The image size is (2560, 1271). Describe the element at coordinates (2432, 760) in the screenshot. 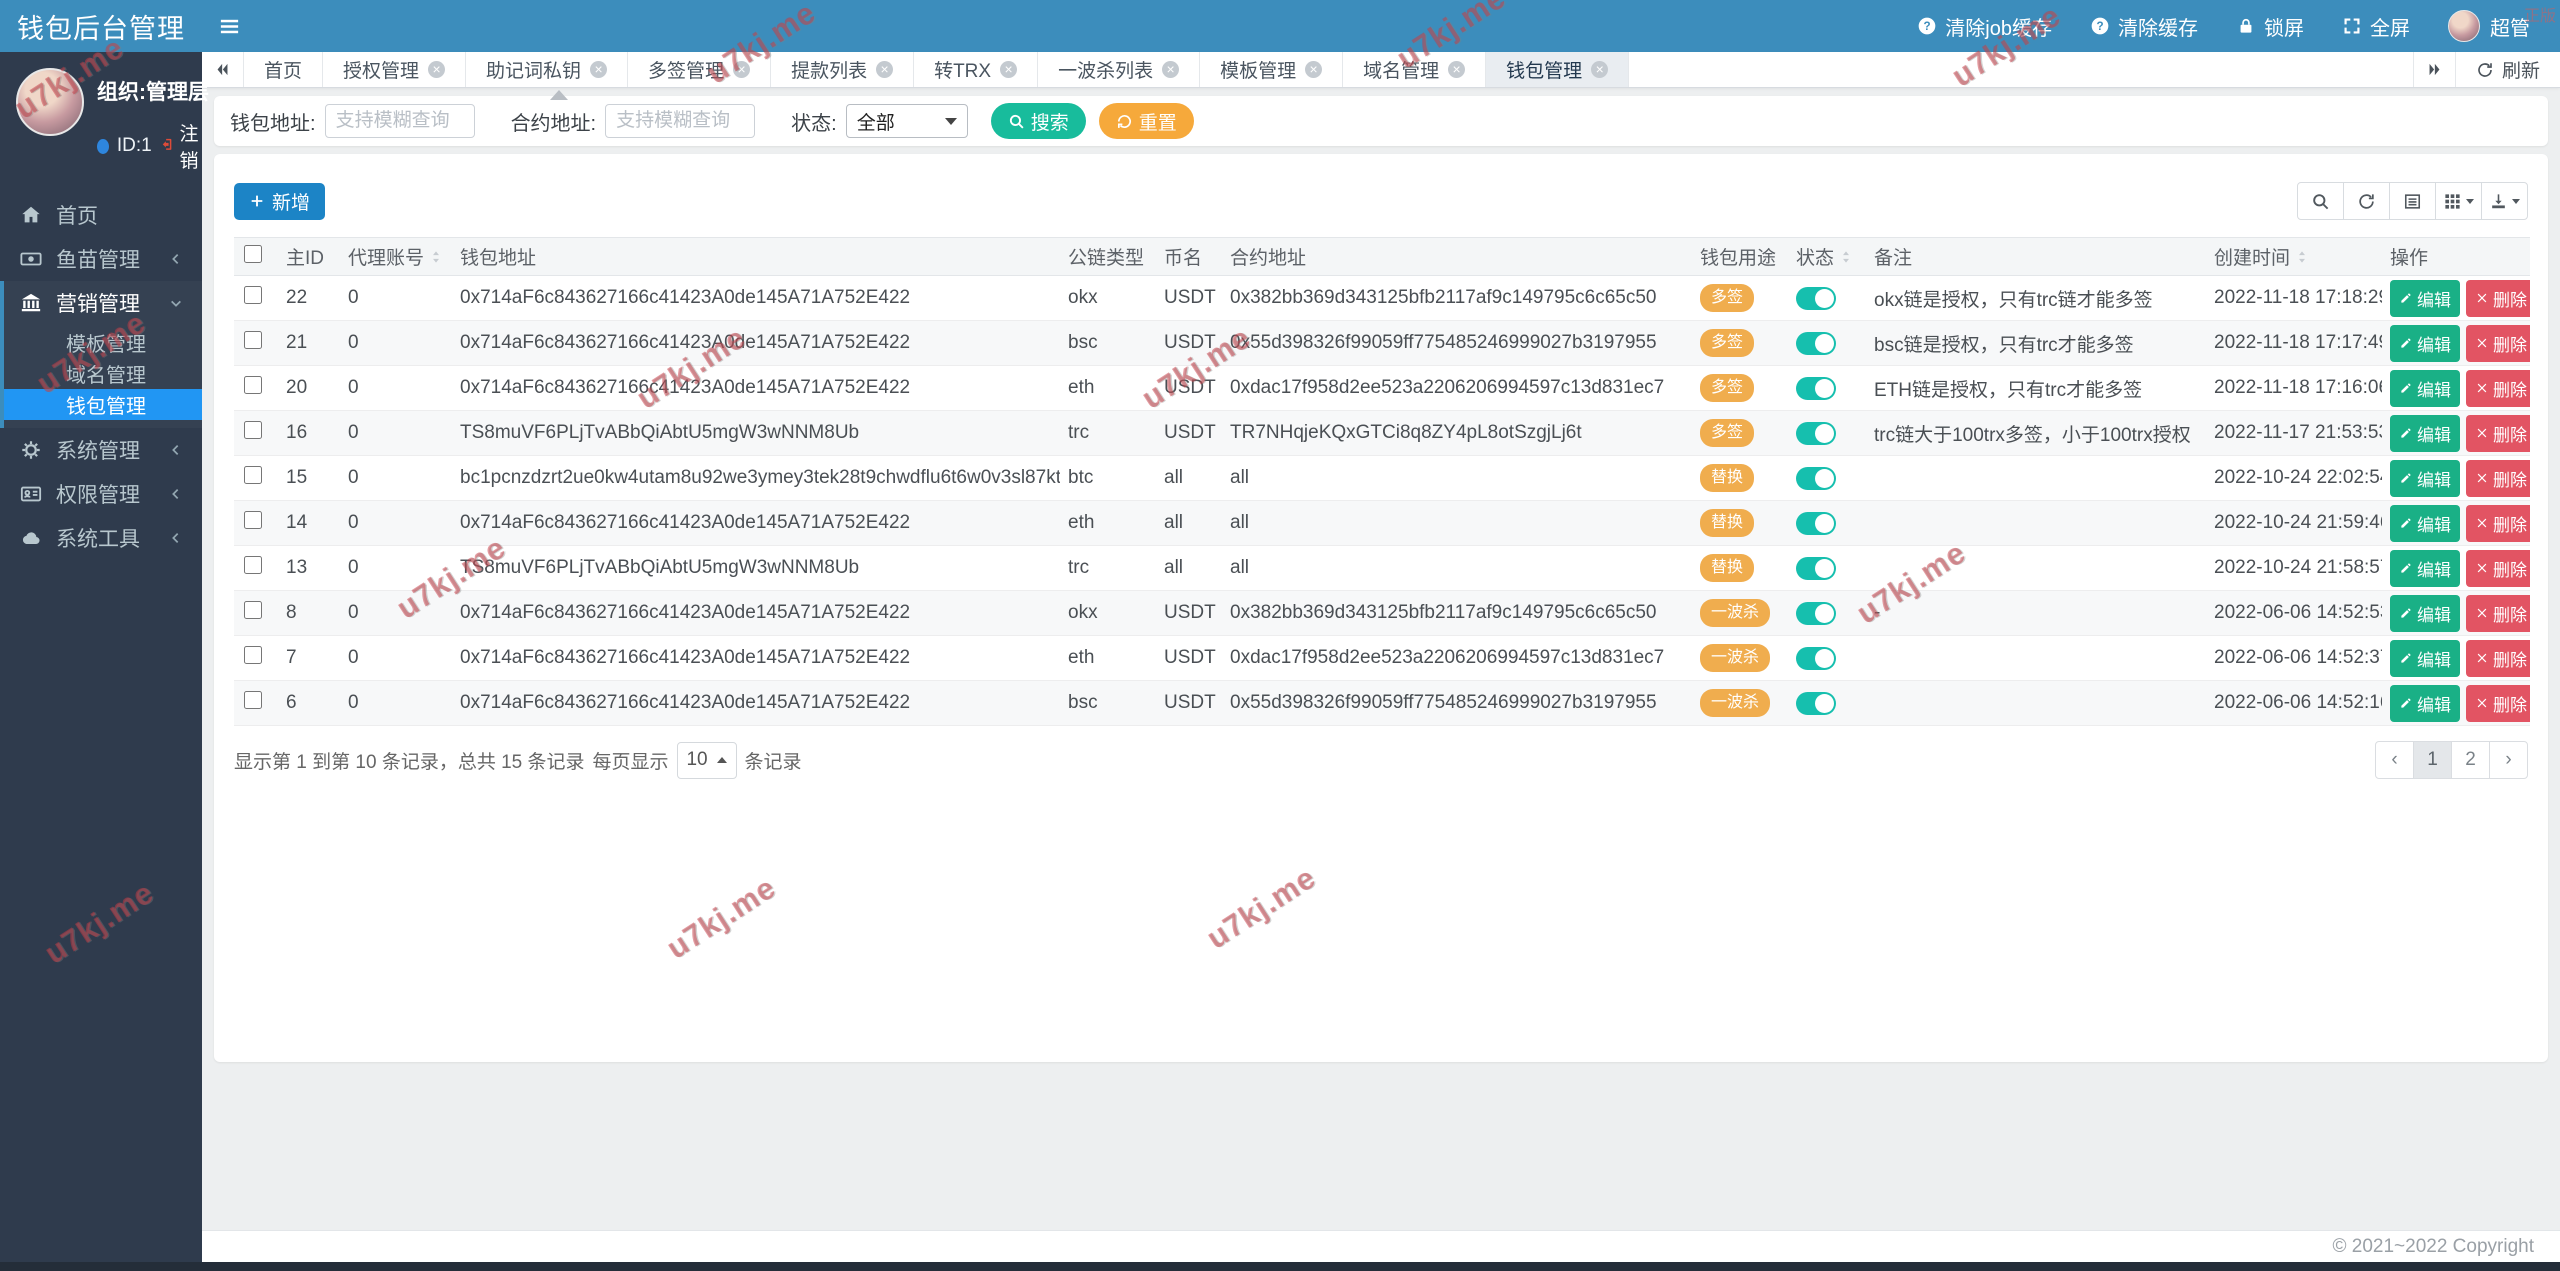

I see `page-button-1: 1` at that location.